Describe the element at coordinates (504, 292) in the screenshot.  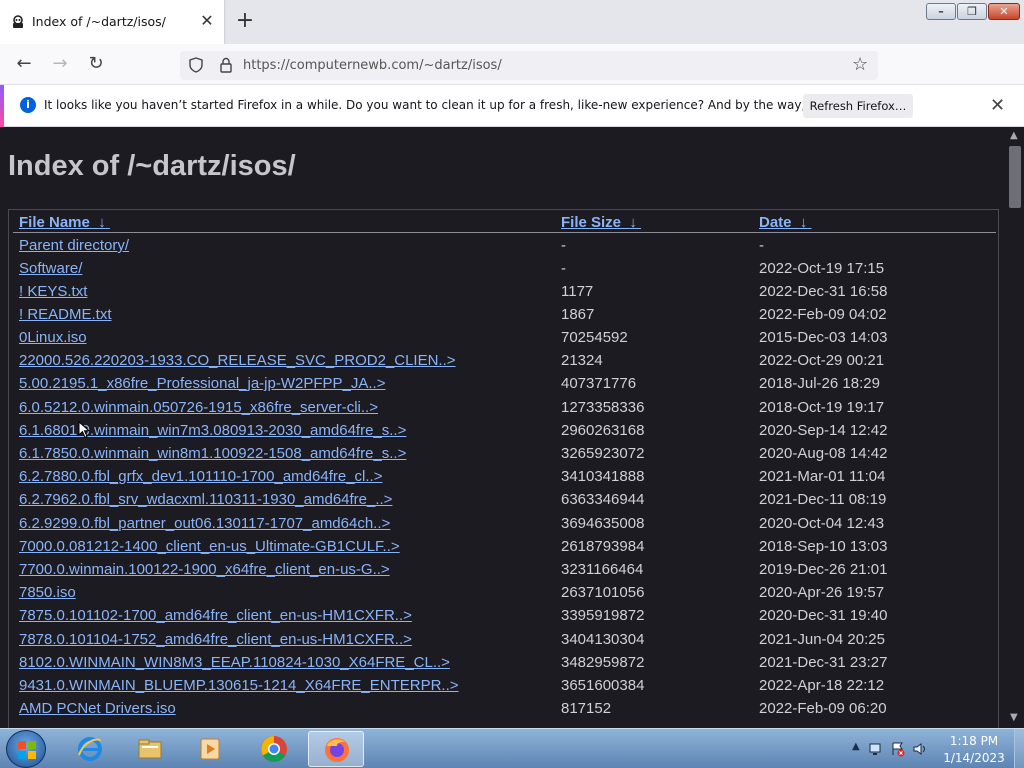
I see `table-row: ! KEYS.txt 1177 2022-Dec-31 16:58` at that location.